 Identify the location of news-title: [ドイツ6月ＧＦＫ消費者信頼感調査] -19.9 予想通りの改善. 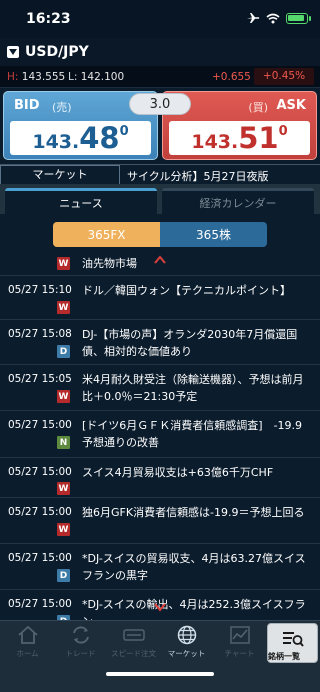
(198, 434).